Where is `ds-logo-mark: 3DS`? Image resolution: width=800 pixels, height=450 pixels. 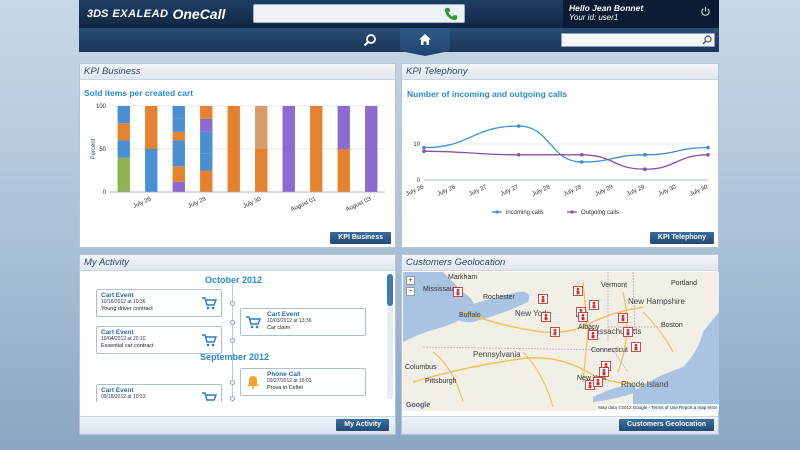
ds-logo-mark: 3DS is located at coordinates (98, 14).